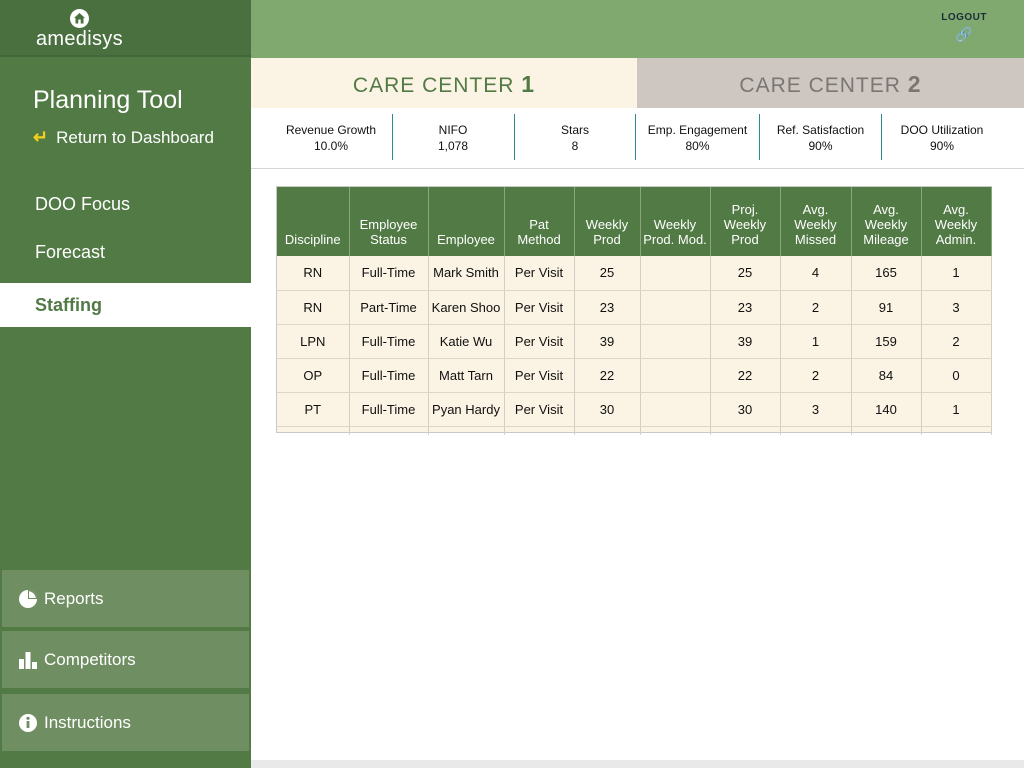  I want to click on table-cell: Pyan Hardy, so click(466, 409).